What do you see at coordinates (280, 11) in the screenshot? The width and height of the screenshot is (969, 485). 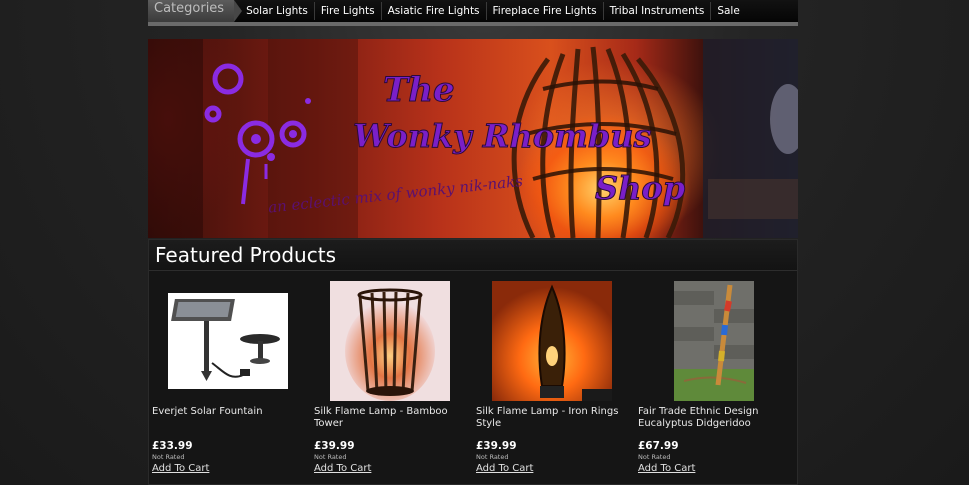 I see `nav-item-solar-lights: Solar Lights` at bounding box center [280, 11].